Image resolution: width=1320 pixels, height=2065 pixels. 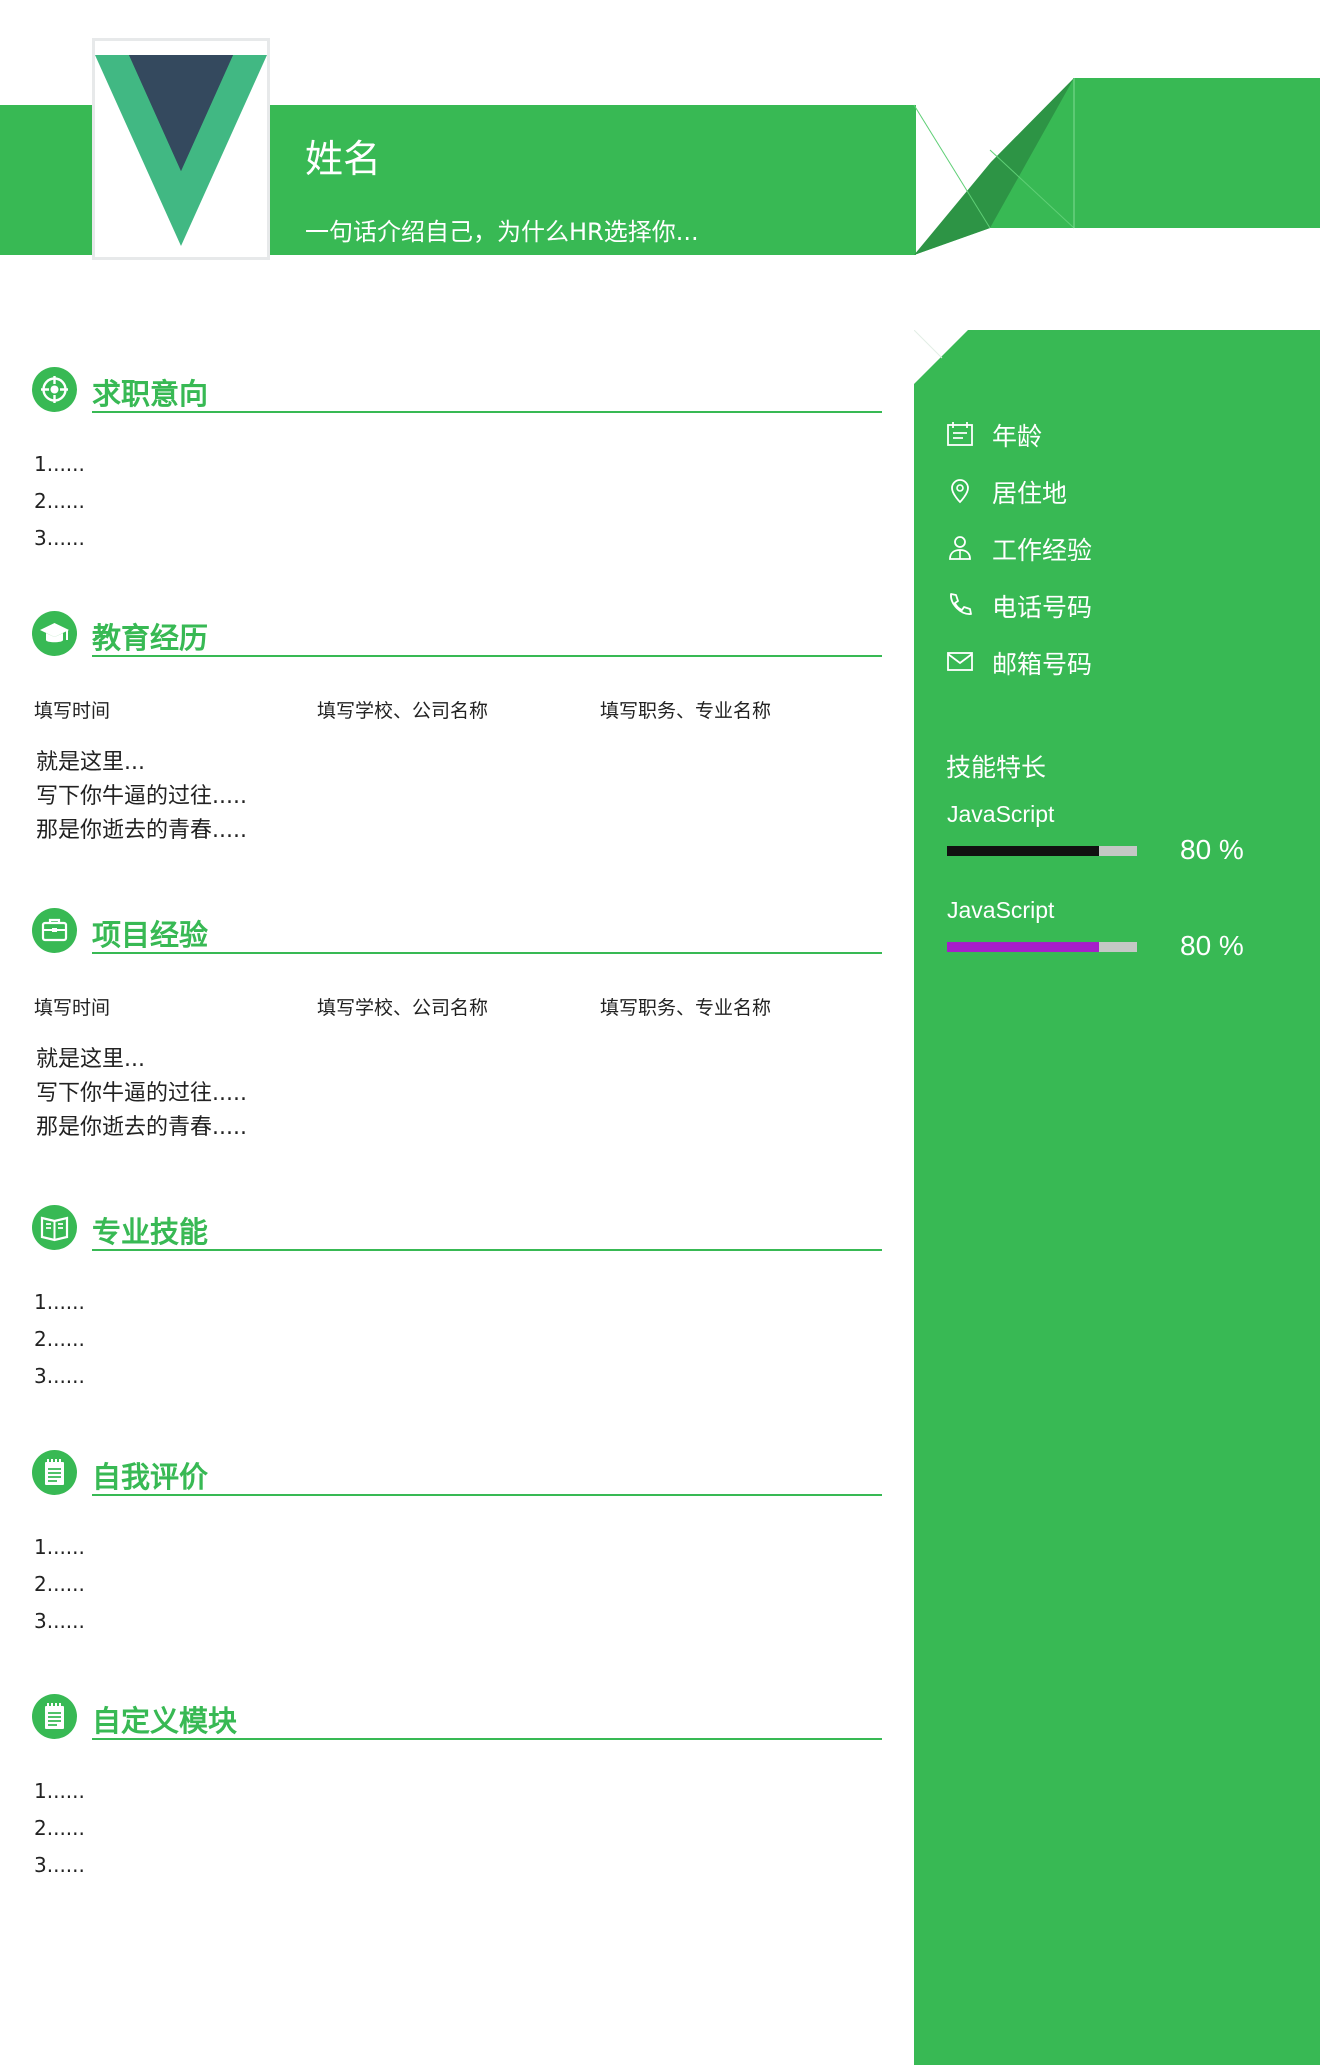 What do you see at coordinates (150, 933) in the screenshot?
I see `section-title: 项目经验` at bounding box center [150, 933].